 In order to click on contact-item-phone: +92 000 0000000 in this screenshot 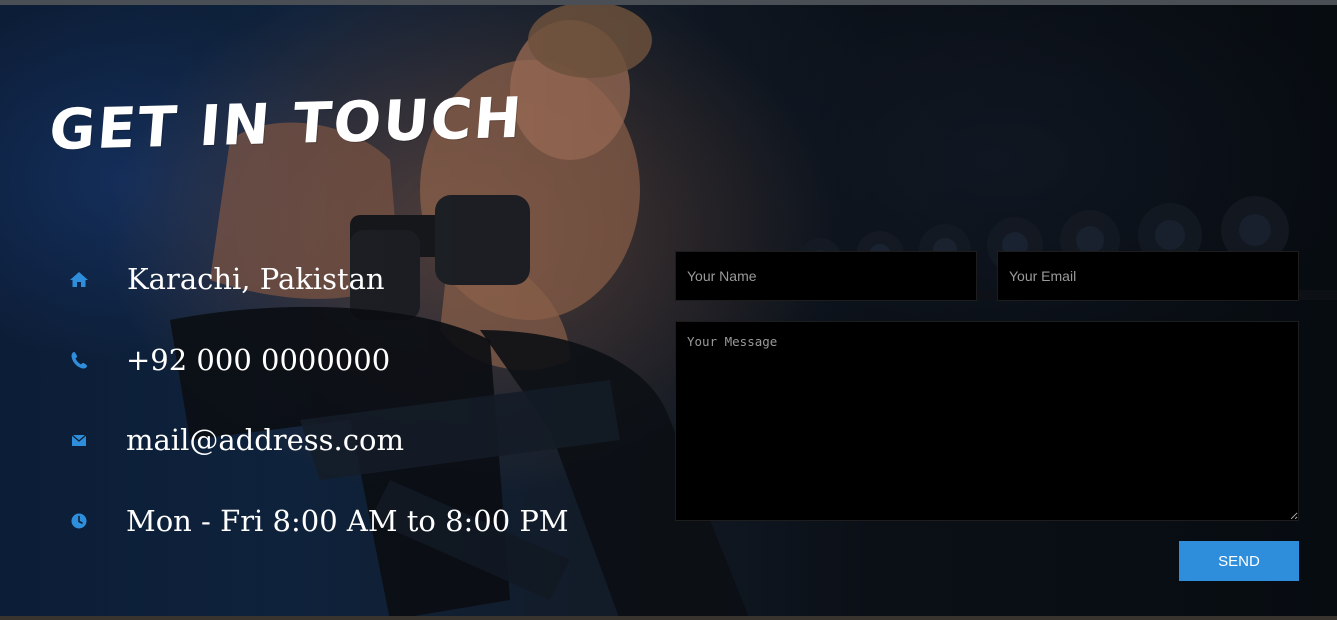, I will do `click(229, 360)`.